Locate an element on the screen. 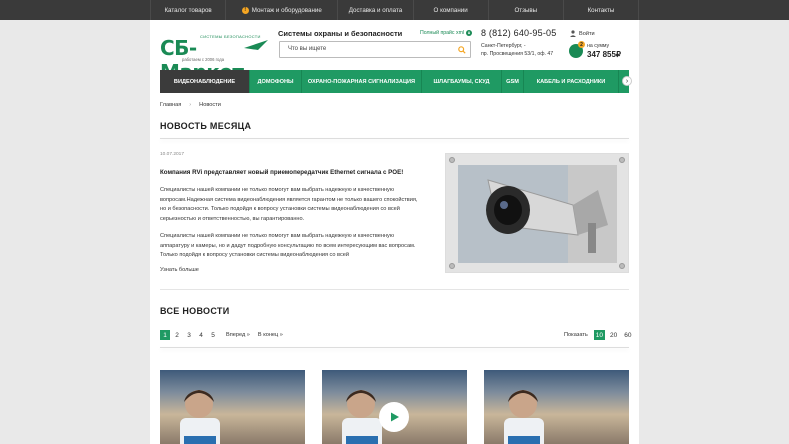  search-box: Что вы ищете is located at coordinates (375, 49).